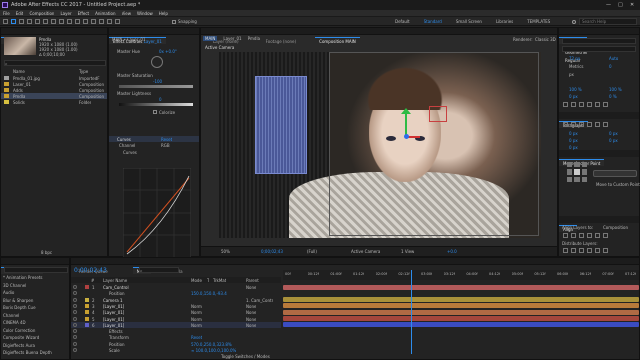 Image resolution: width=640 pixels, height=360 pixels. What do you see at coordinates (85, 21) in the screenshot?
I see `brush-tool-icon` at bounding box center [85, 21].